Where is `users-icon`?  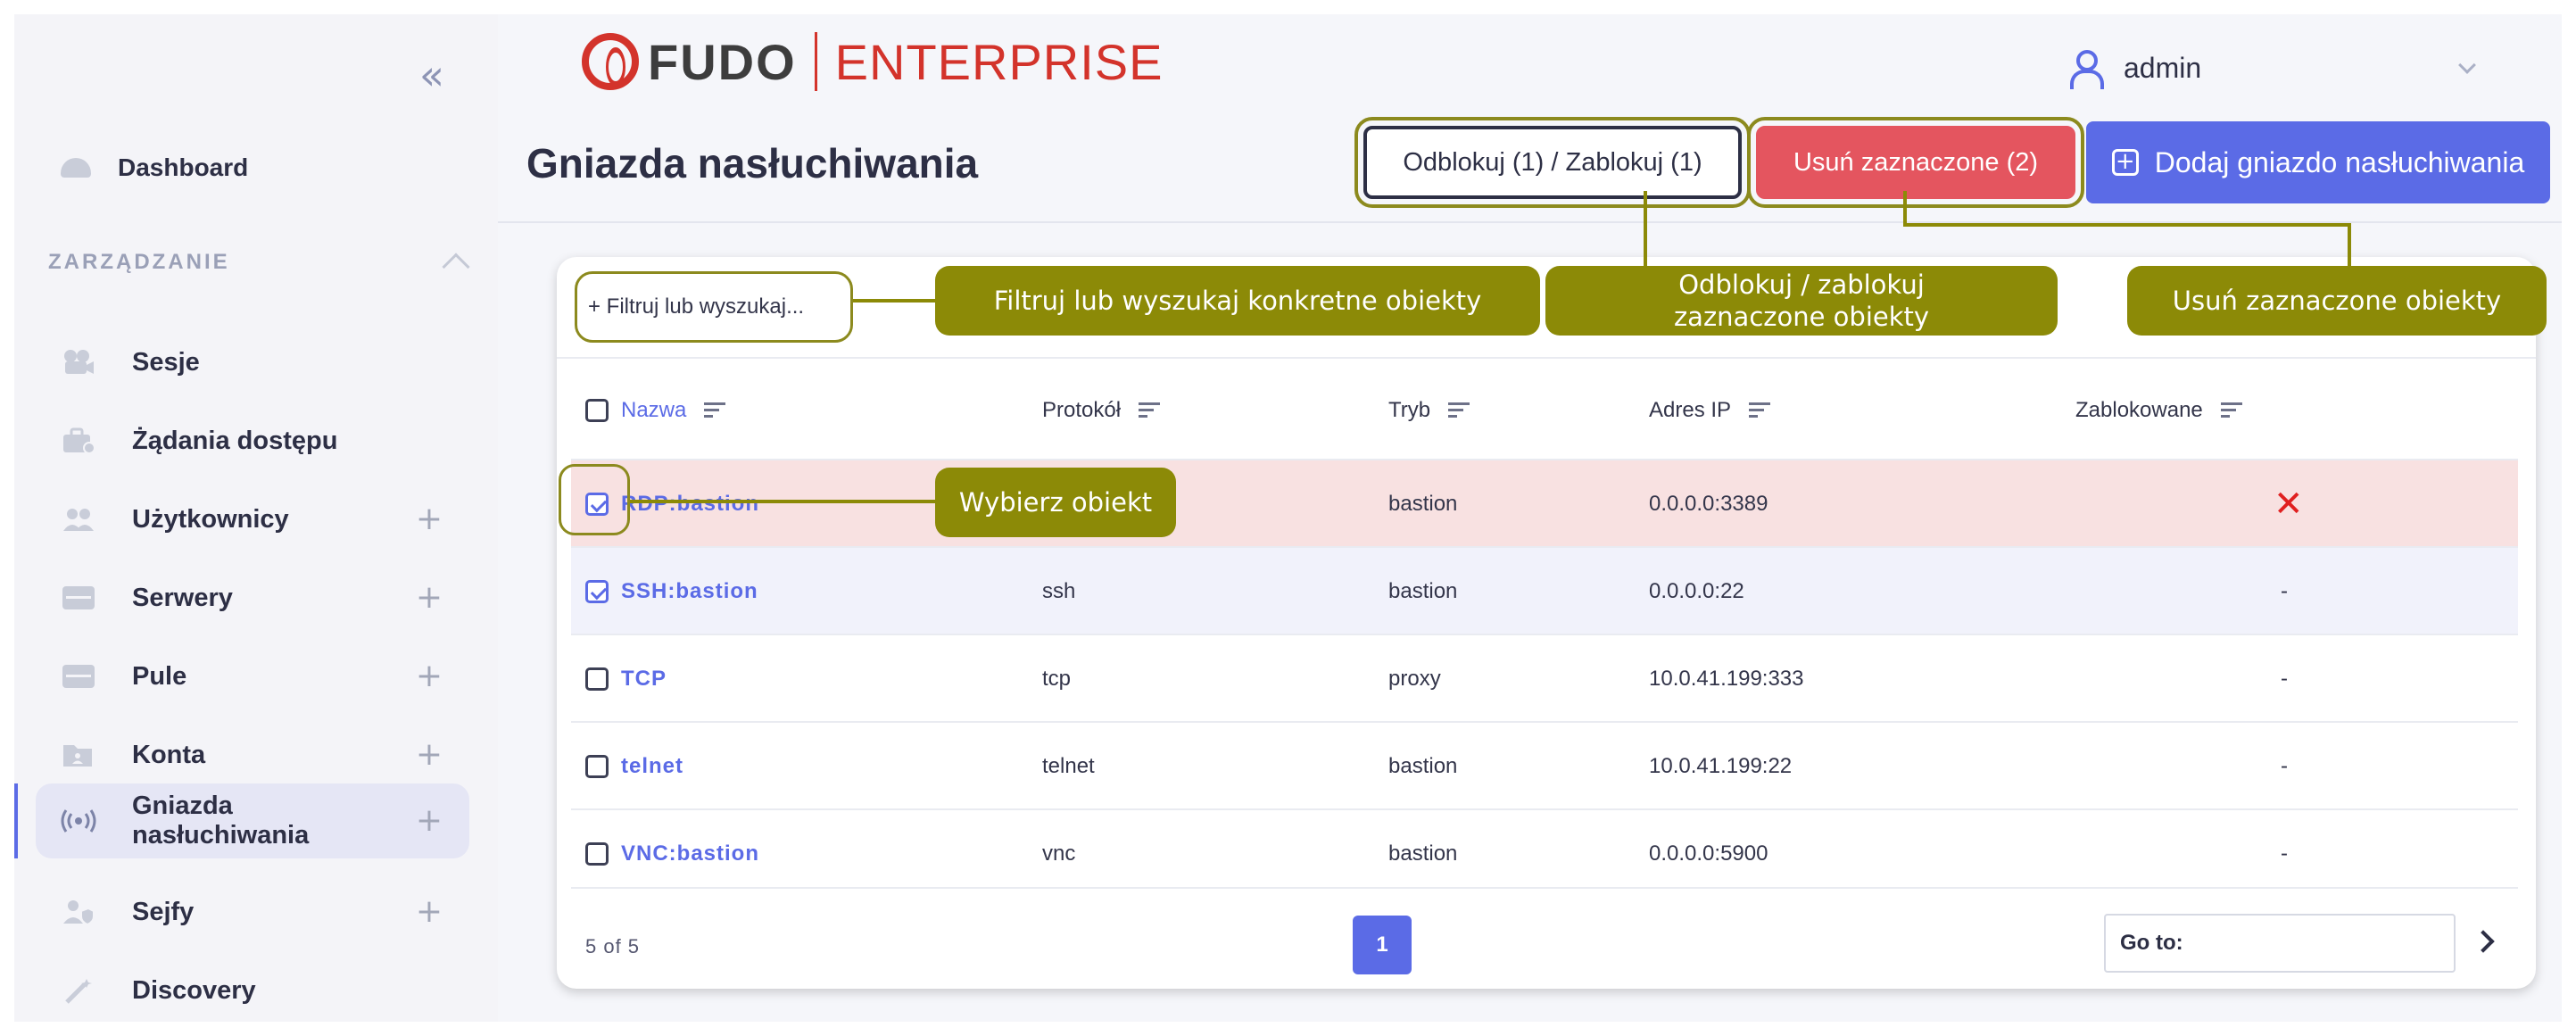
users-icon is located at coordinates (78, 519).